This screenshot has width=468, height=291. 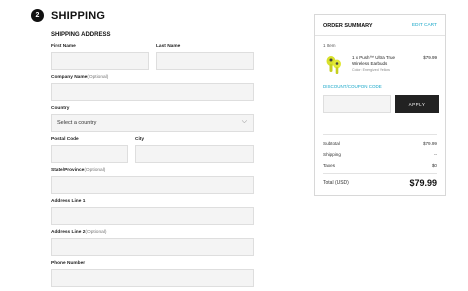 I want to click on first-name-label: First Name, so click(x=63, y=46).